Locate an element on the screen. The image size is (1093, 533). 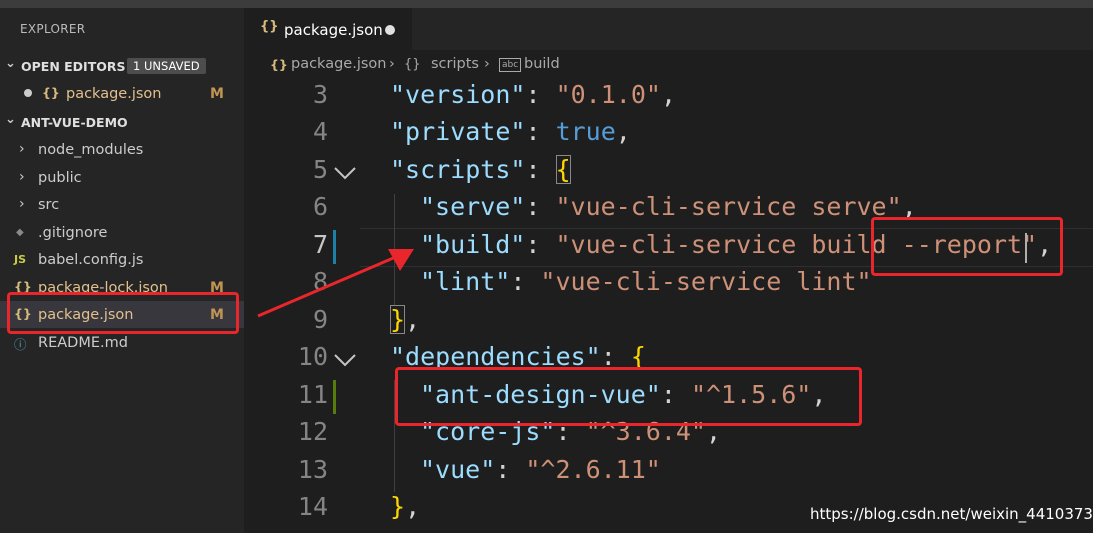
line-number: 14 is located at coordinates (312, 506).